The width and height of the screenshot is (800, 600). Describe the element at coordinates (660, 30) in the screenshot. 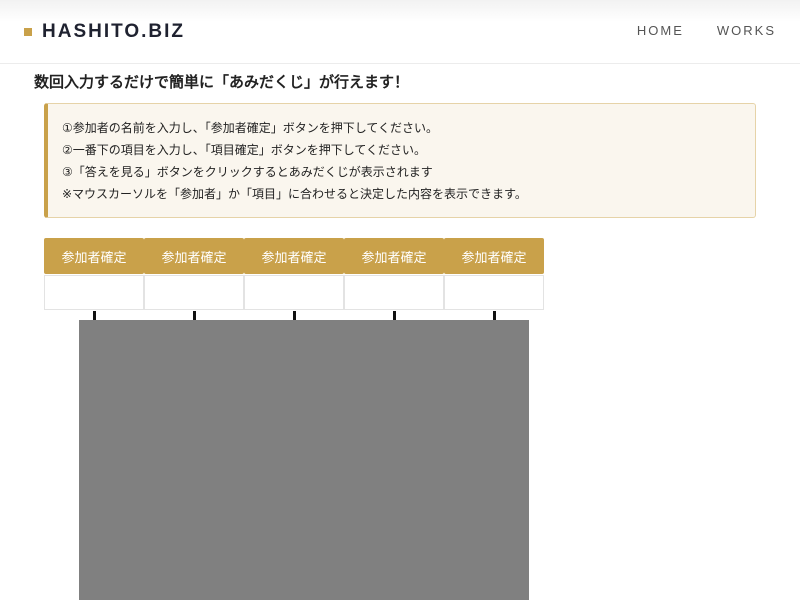

I see `nav-home-link: HOME` at that location.